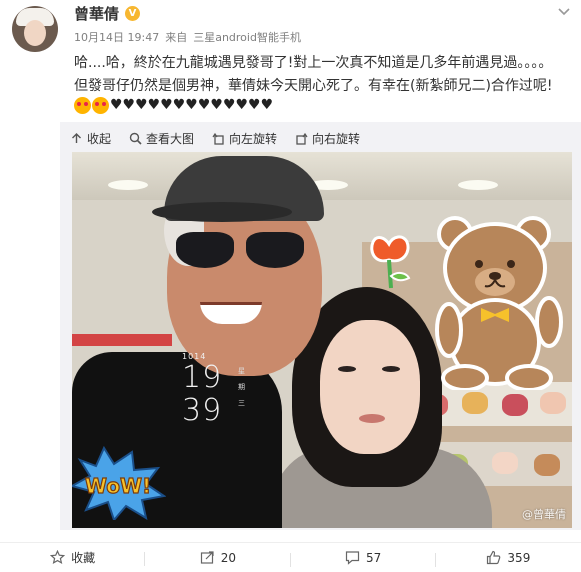 This screenshot has width=581, height=572. Describe the element at coordinates (218, 138) in the screenshot. I see `rotate-left-icon` at that location.